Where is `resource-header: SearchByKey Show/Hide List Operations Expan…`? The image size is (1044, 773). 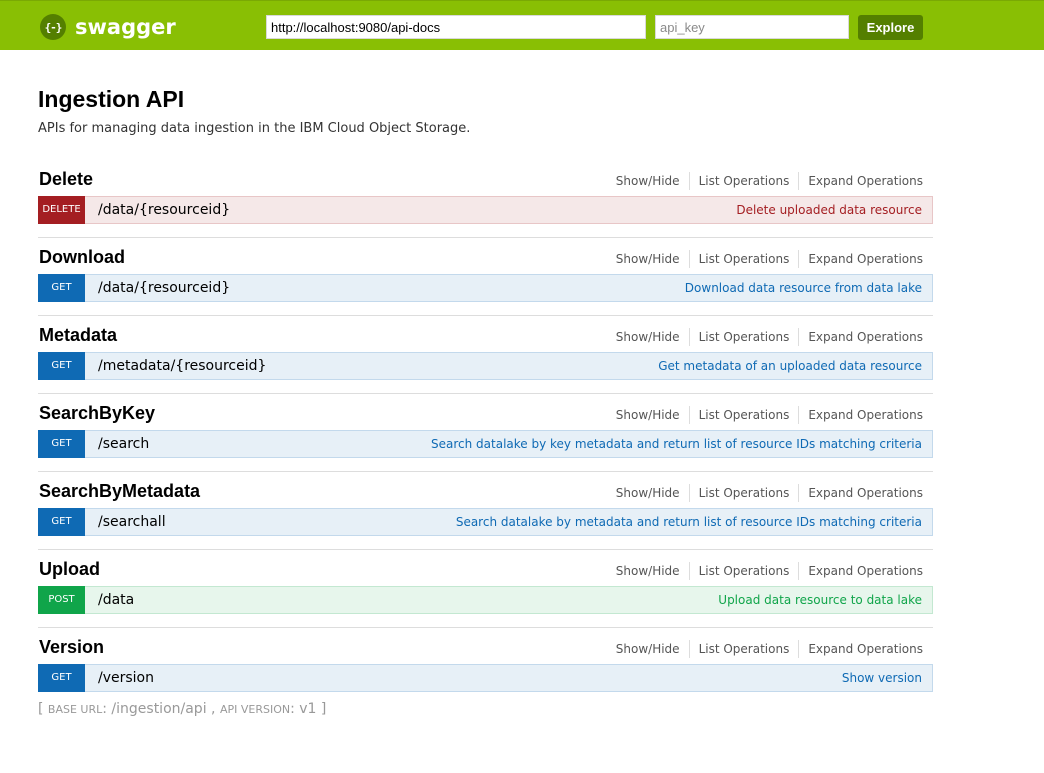 resource-header: SearchByKey Show/Hide List Operations Expan… is located at coordinates (486, 413).